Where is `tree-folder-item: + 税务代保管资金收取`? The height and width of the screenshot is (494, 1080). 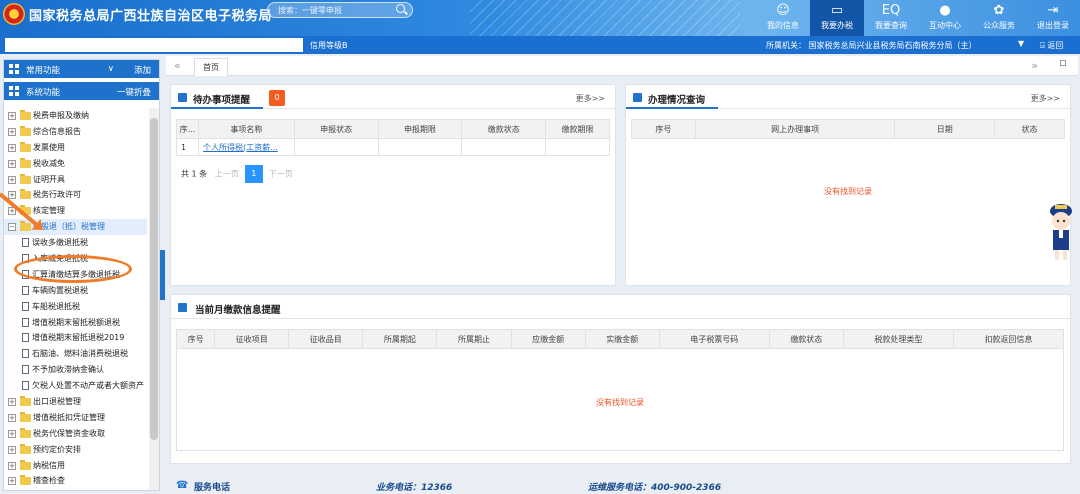 tree-folder-item: + 税务代保管资金收取 is located at coordinates (75, 434).